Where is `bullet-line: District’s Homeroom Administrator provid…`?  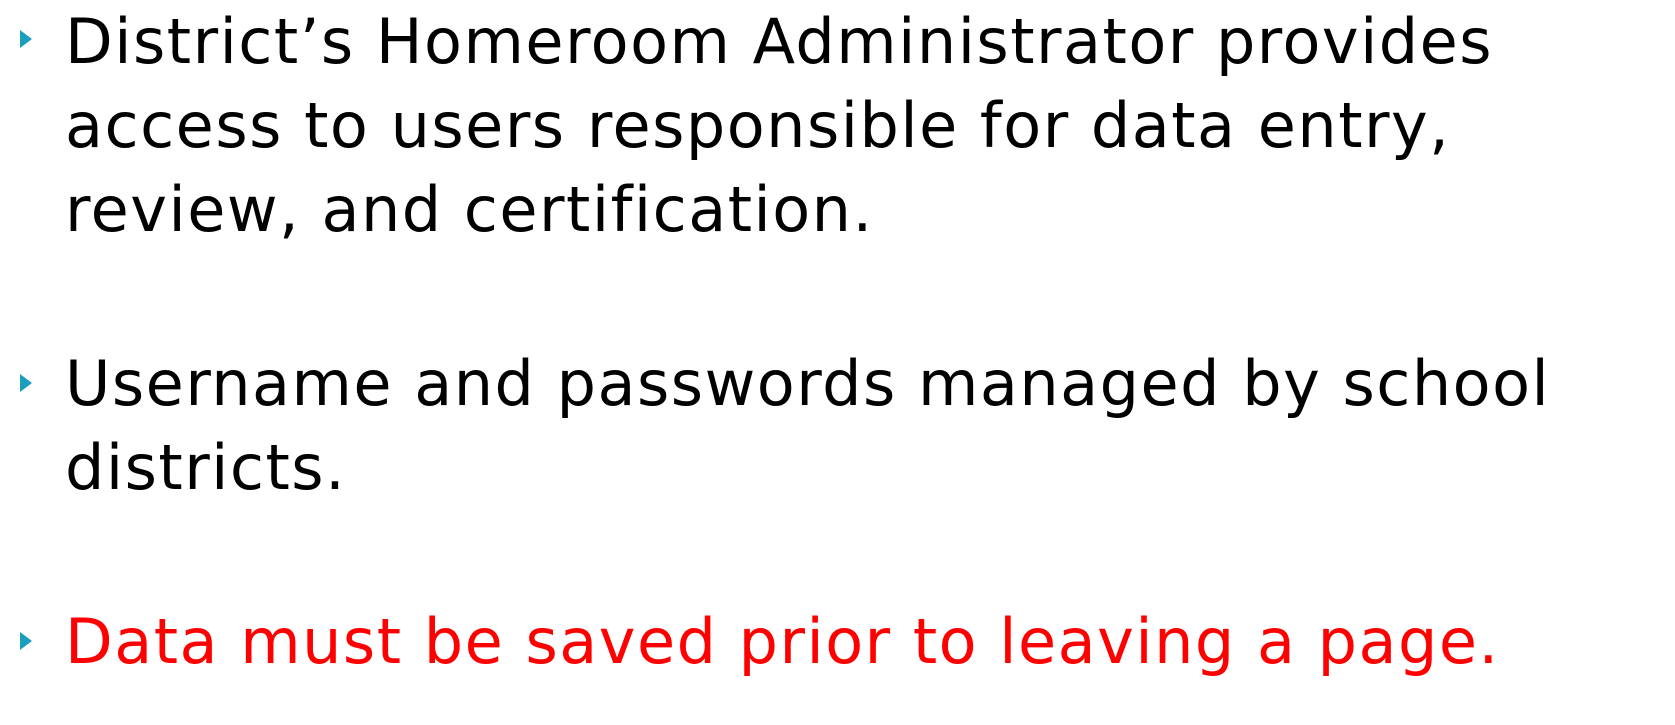 bullet-line: District’s Homeroom Administrator provid… is located at coordinates (779, 41).